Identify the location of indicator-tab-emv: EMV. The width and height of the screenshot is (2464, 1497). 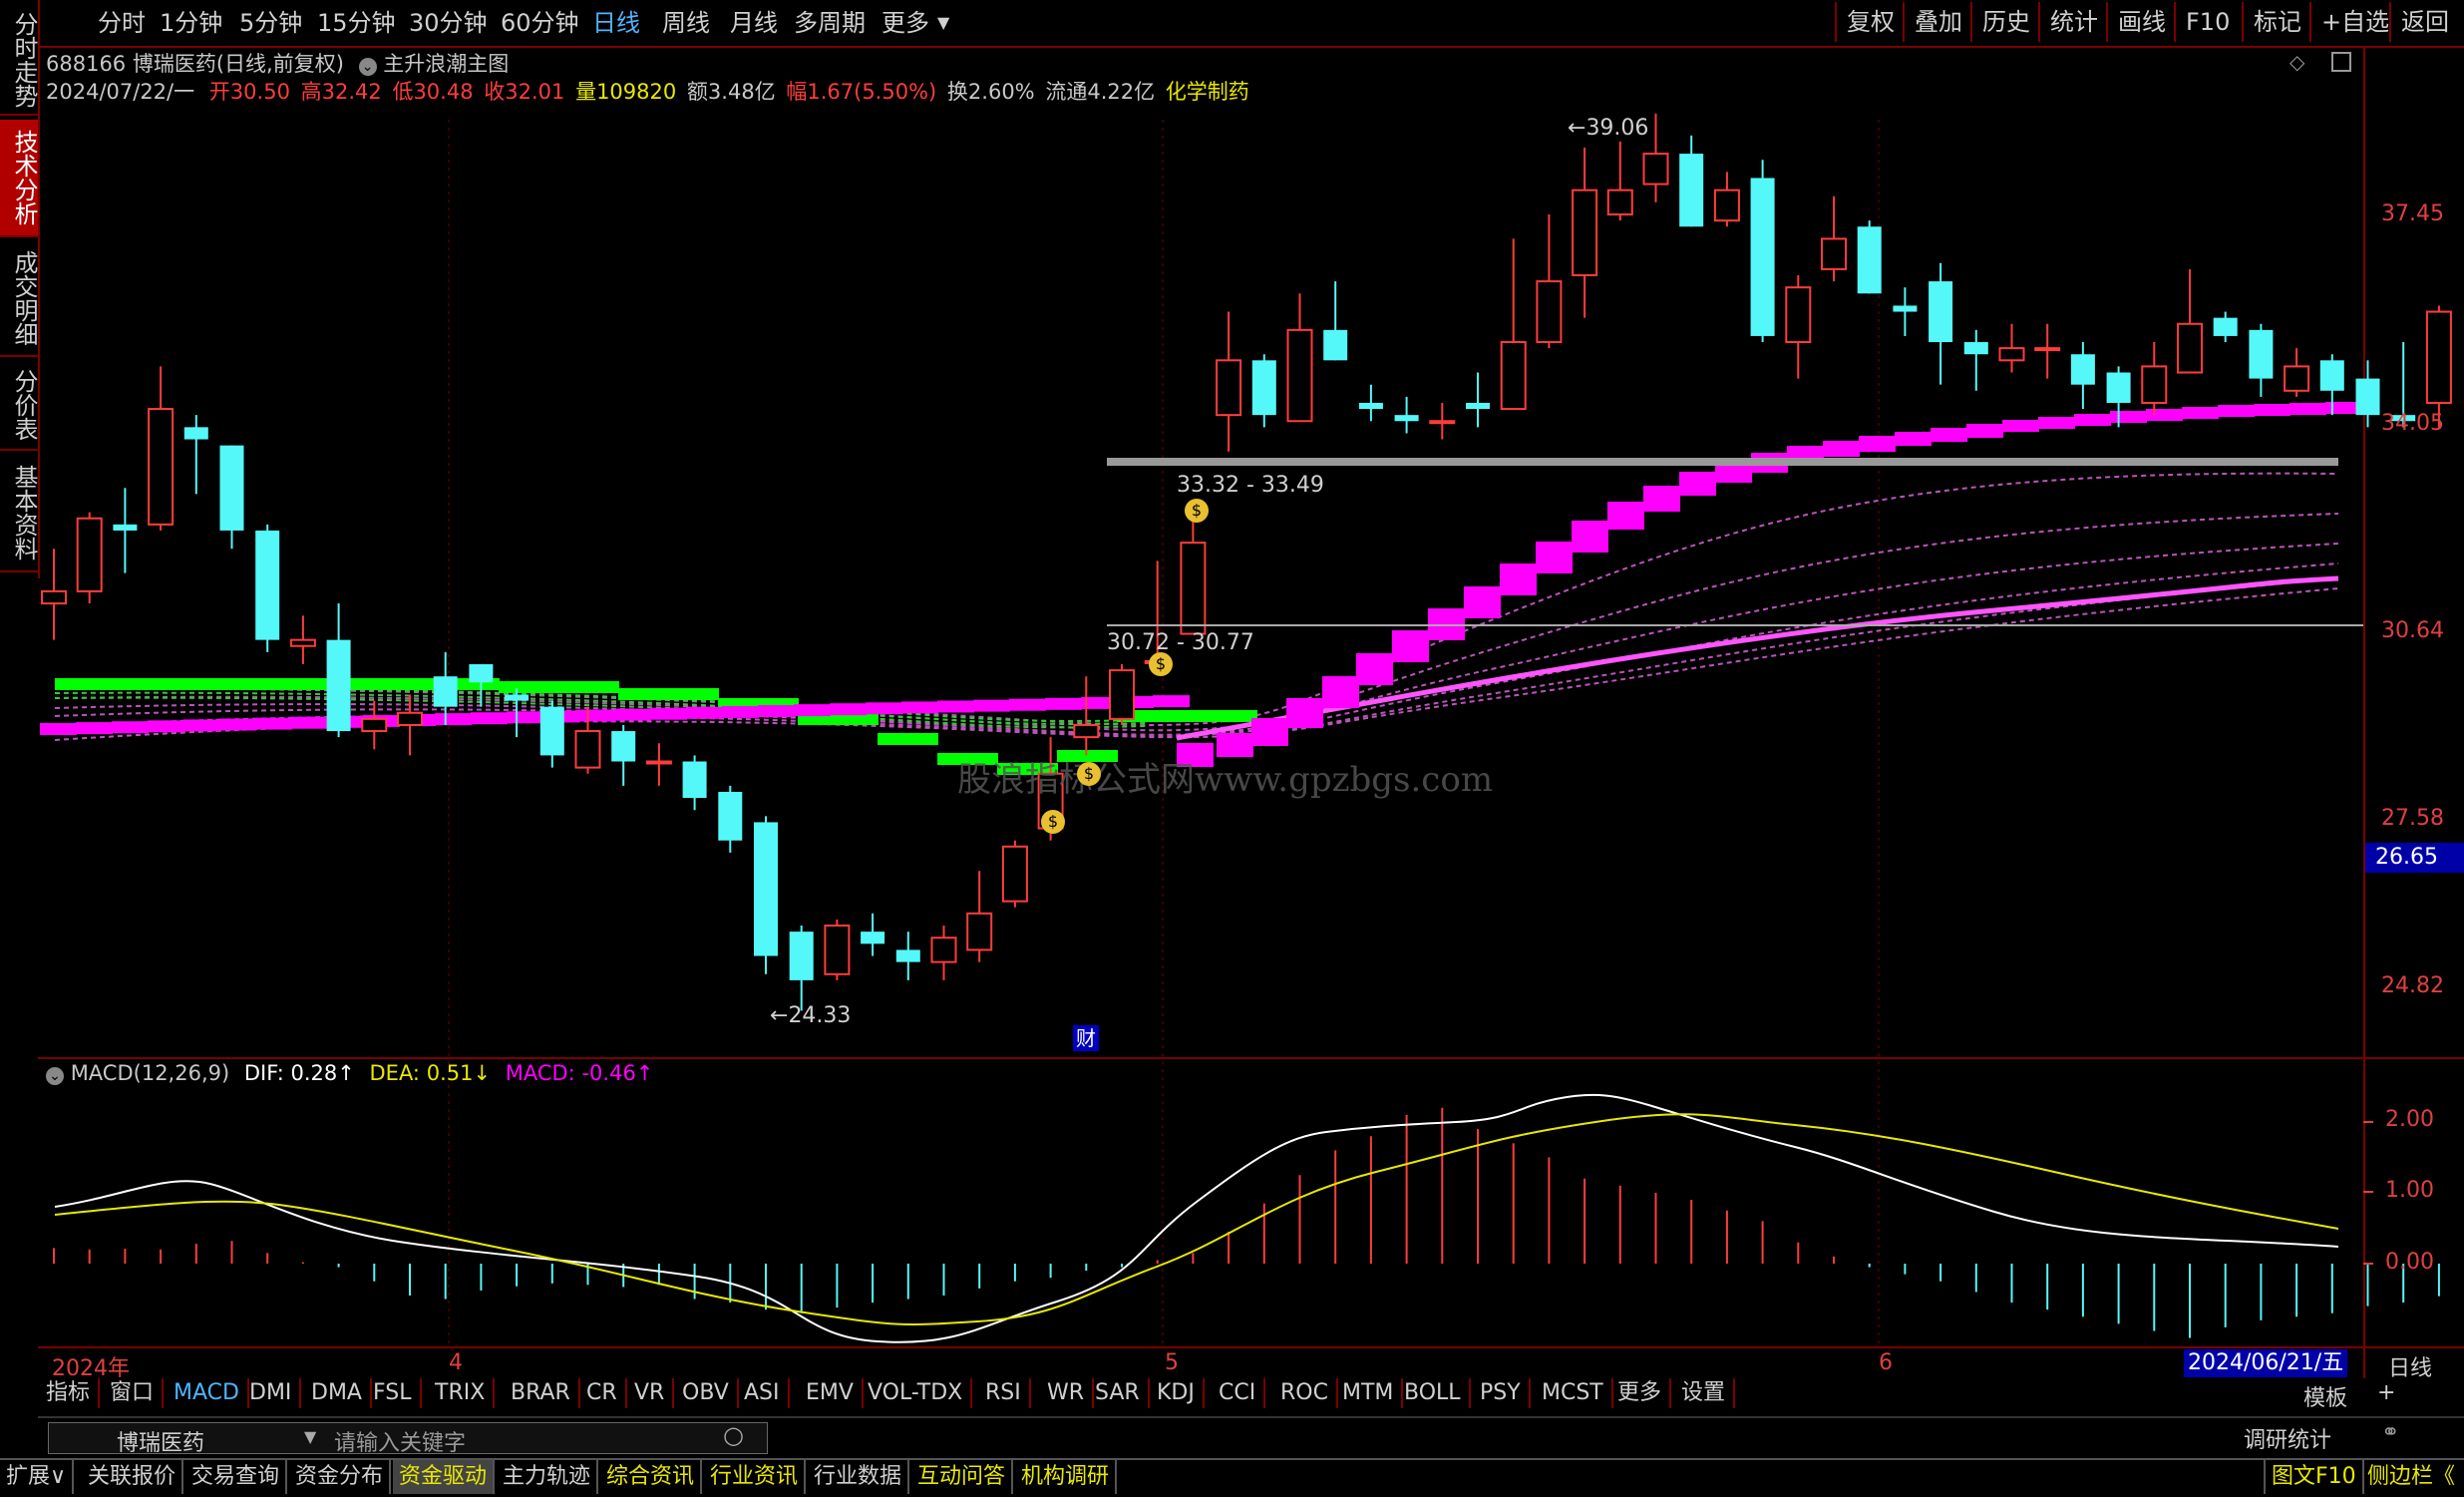
(831, 1393).